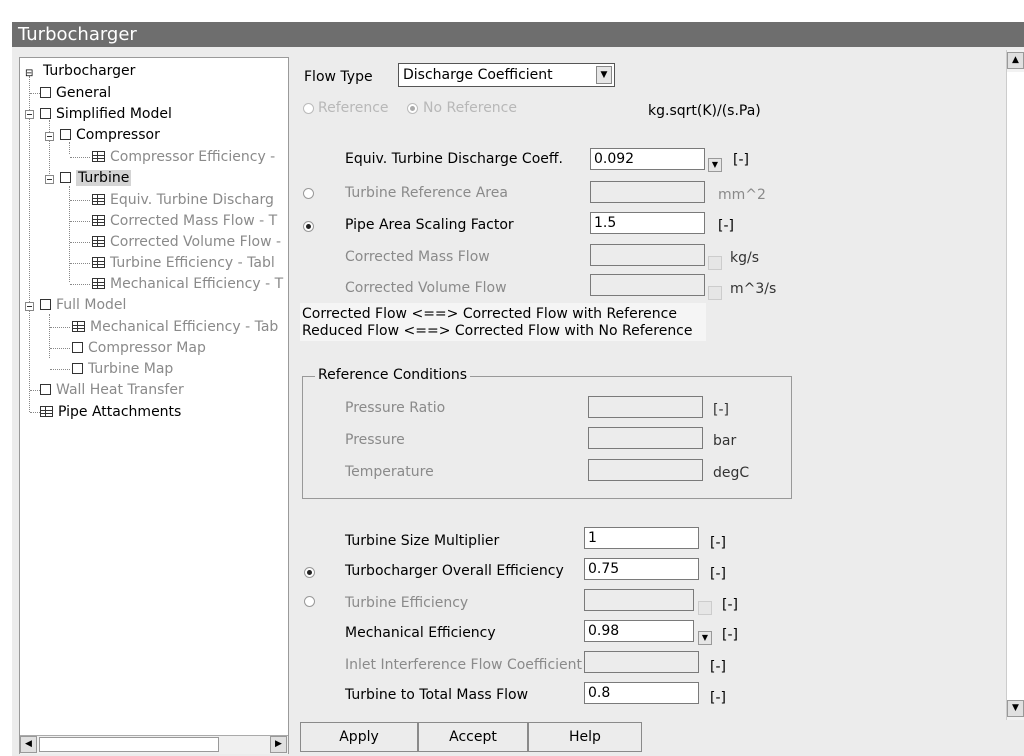 Image resolution: width=1024 pixels, height=756 pixels. I want to click on flow-type-label: Flow Type, so click(338, 77).